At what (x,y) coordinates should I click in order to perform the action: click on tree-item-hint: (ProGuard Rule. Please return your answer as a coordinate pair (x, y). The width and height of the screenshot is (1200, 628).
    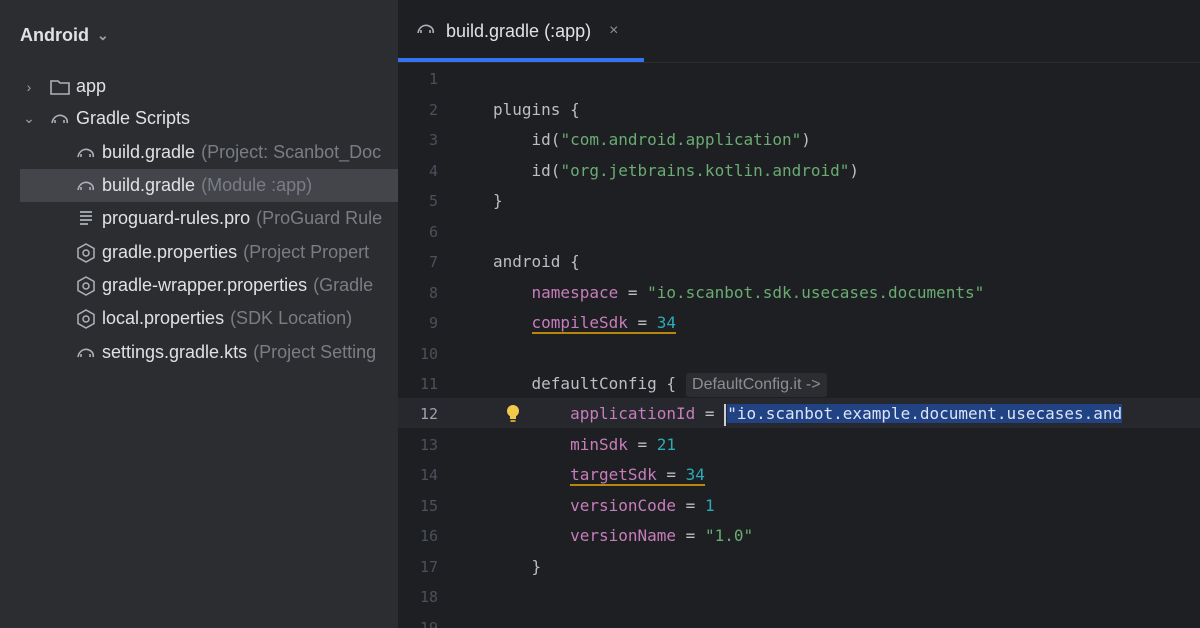
    Looking at the image, I should click on (319, 218).